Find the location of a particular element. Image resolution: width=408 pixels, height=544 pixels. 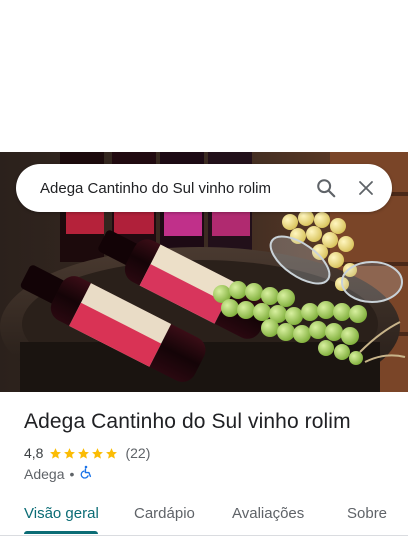

search-icon is located at coordinates (326, 188).